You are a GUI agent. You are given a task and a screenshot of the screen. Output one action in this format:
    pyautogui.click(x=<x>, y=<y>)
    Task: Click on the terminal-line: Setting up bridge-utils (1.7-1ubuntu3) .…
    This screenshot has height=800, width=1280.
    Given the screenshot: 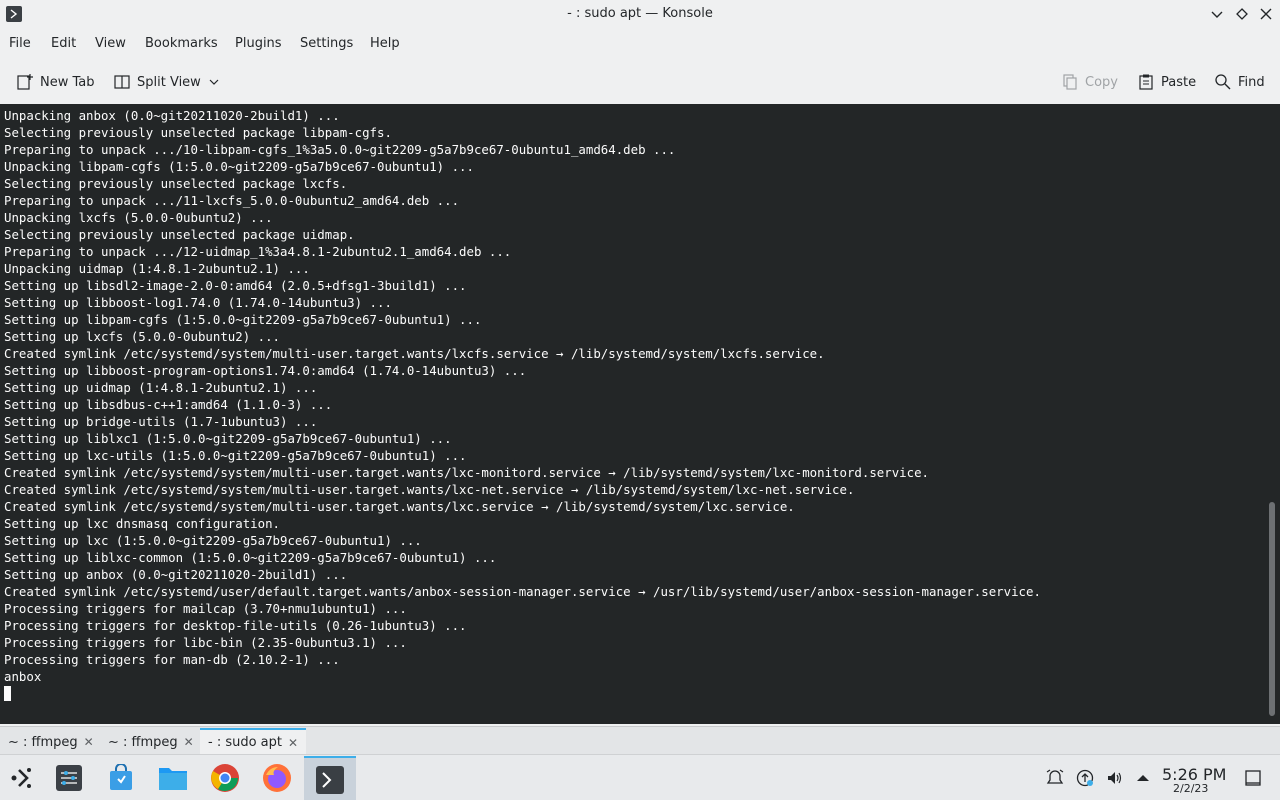 What is the action you would take?
    pyautogui.click(x=161, y=421)
    